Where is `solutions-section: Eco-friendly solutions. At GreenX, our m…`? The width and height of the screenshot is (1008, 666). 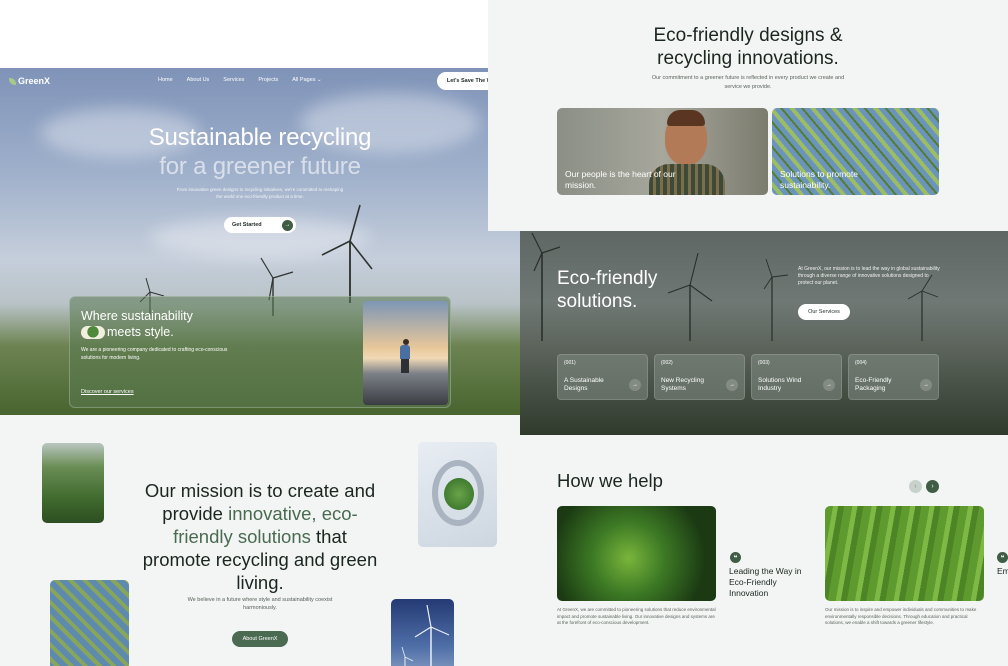 solutions-section: Eco-friendly solutions. At GreenX, our m… is located at coordinates (764, 333).